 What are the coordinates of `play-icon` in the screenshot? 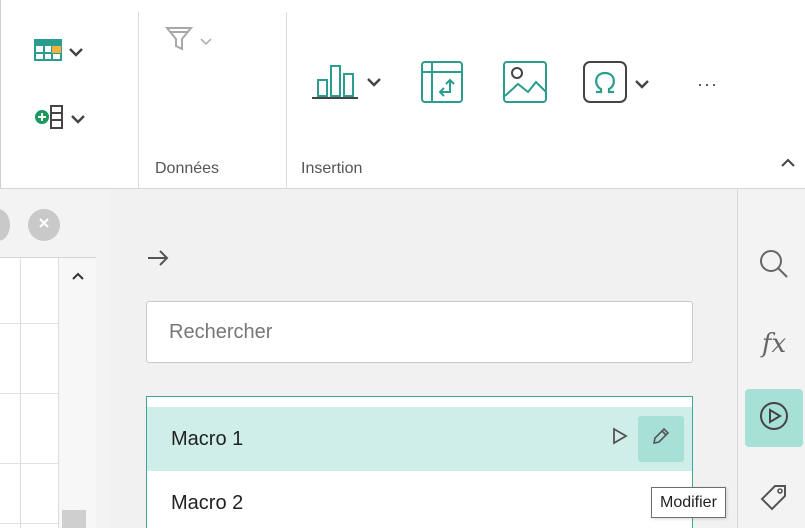 It's located at (620, 439).